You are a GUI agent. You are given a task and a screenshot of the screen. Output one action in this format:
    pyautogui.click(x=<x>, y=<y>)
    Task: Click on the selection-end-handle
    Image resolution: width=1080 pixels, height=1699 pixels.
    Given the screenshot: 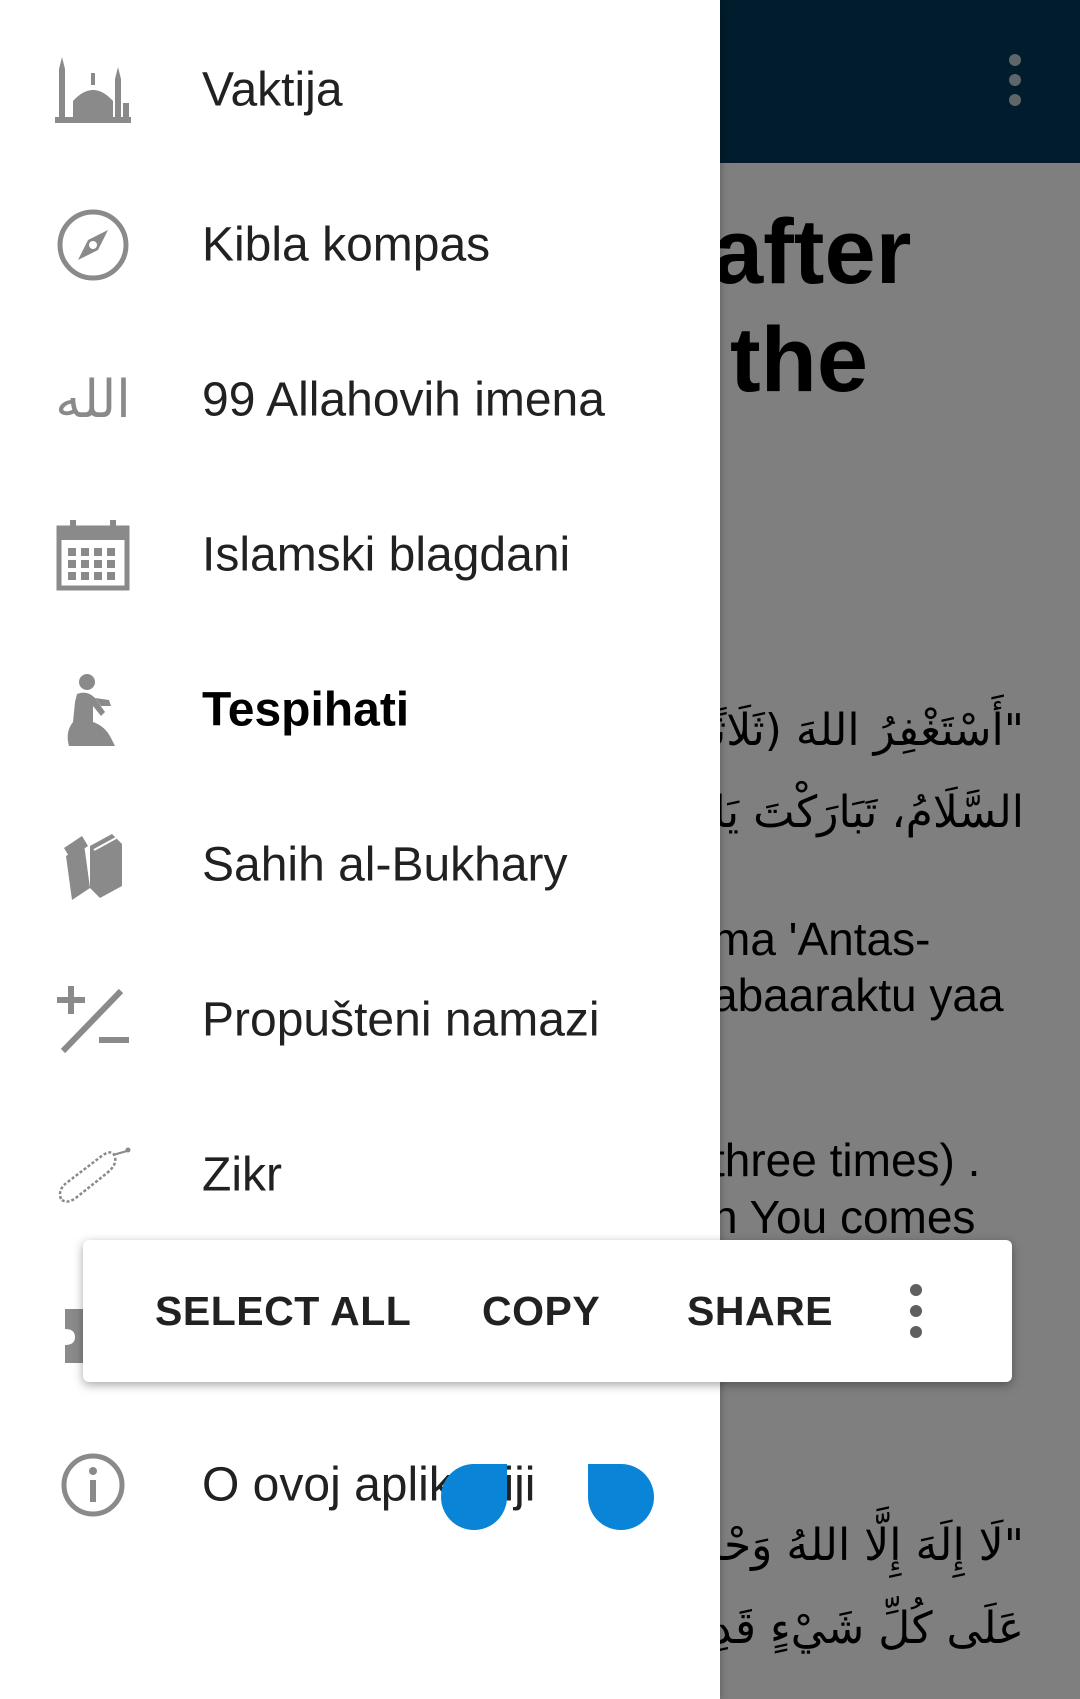 What is the action you would take?
    pyautogui.click(x=621, y=1497)
    